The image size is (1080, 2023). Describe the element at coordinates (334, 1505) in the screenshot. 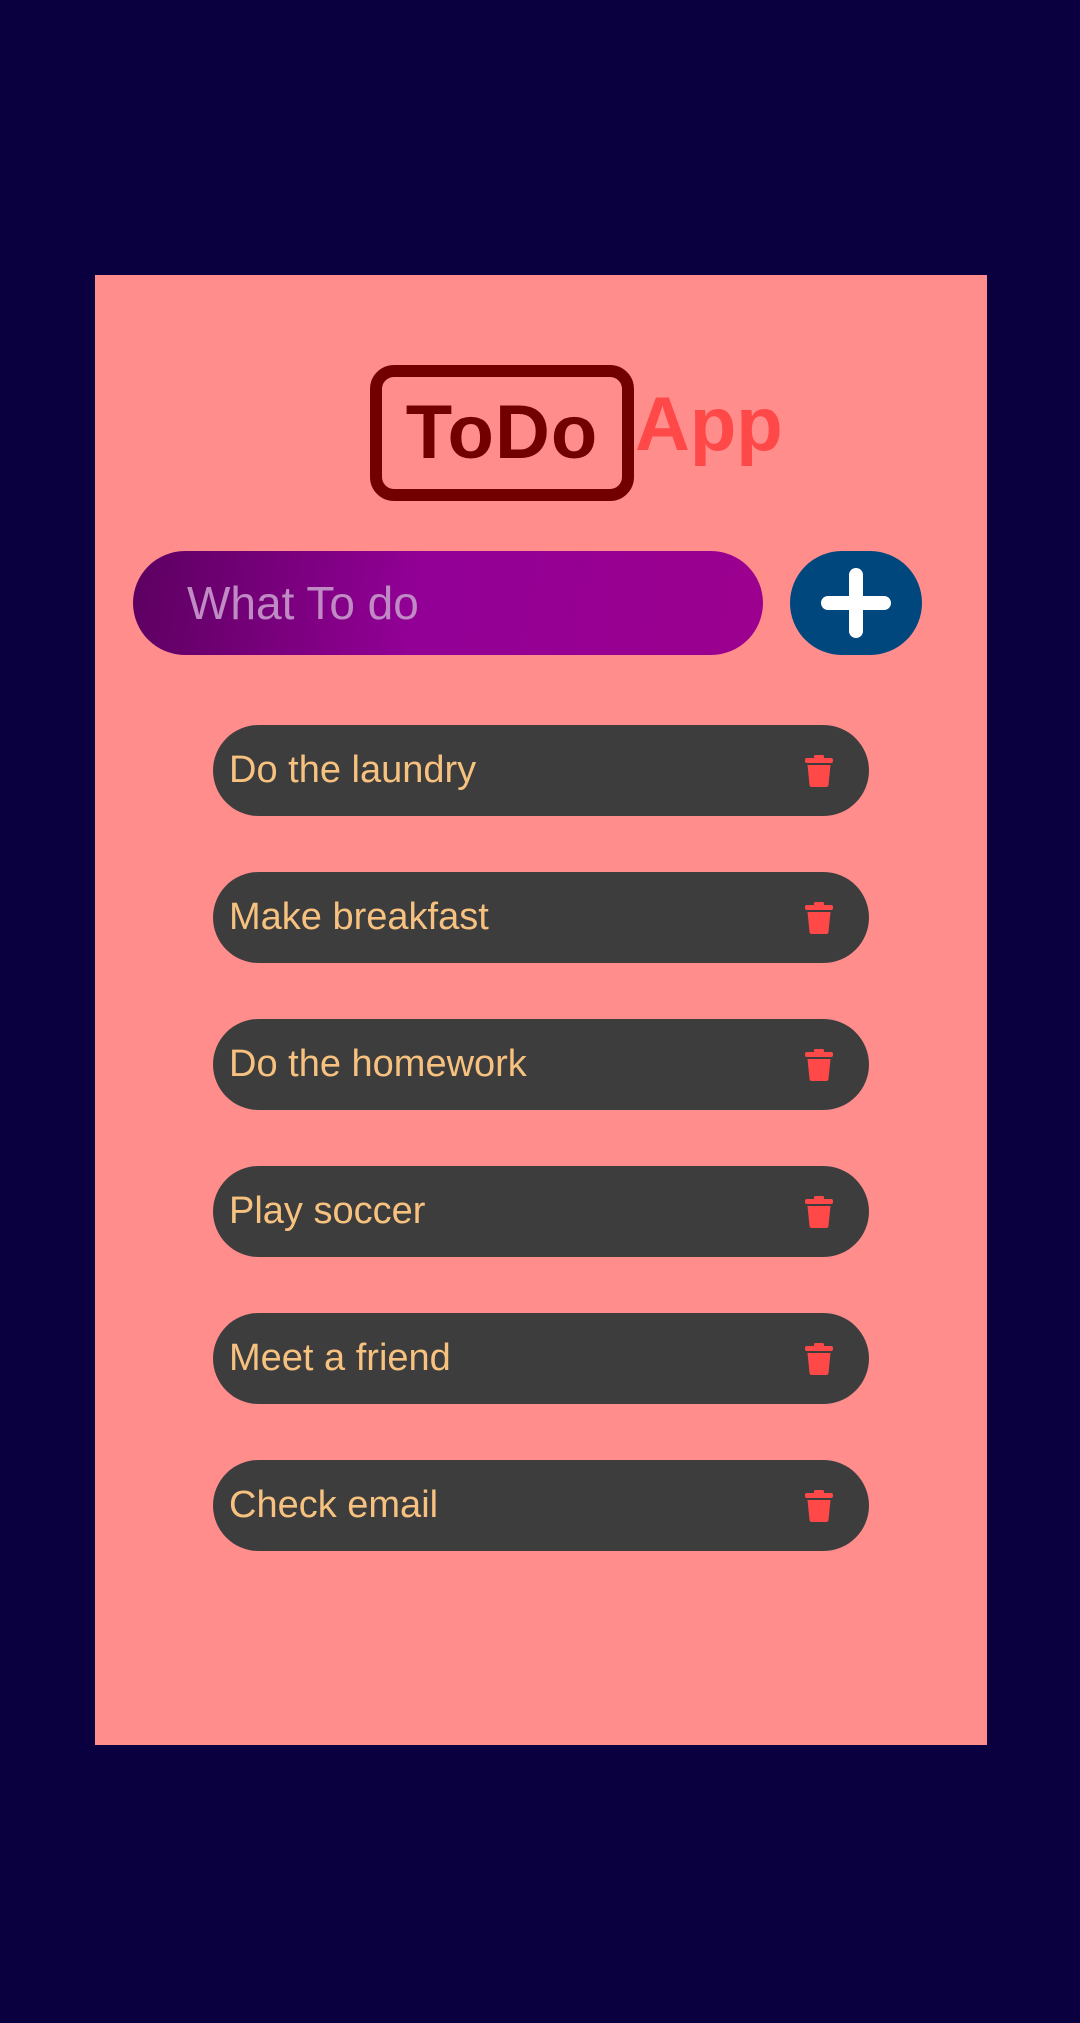

I see `todo-item-label: Check email` at that location.